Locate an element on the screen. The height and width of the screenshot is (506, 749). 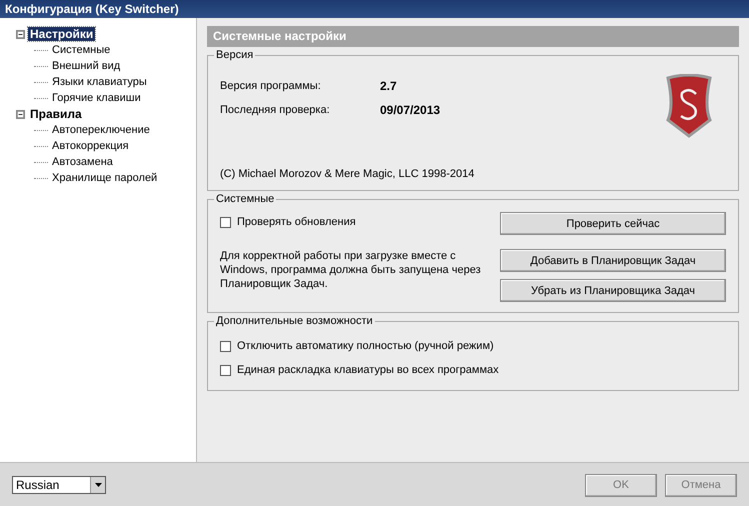
checkbox-label: Проверять обновления is located at coordinates (296, 222).